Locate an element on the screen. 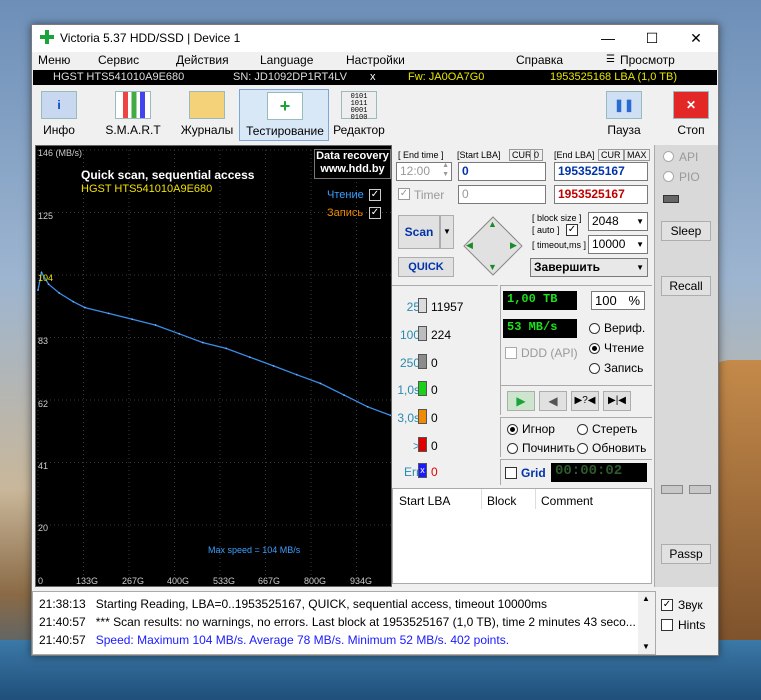 The image size is (761, 700). editor-button: 0101 1011 0001 0100 Редактор is located at coordinates (359, 115).